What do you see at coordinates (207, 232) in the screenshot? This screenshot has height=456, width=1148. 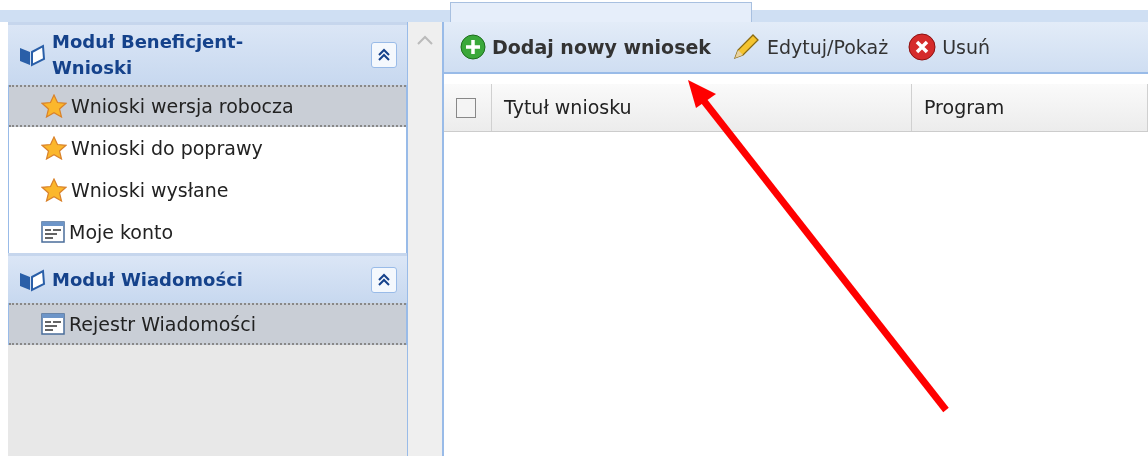 I see `tree-item: Moje konto` at bounding box center [207, 232].